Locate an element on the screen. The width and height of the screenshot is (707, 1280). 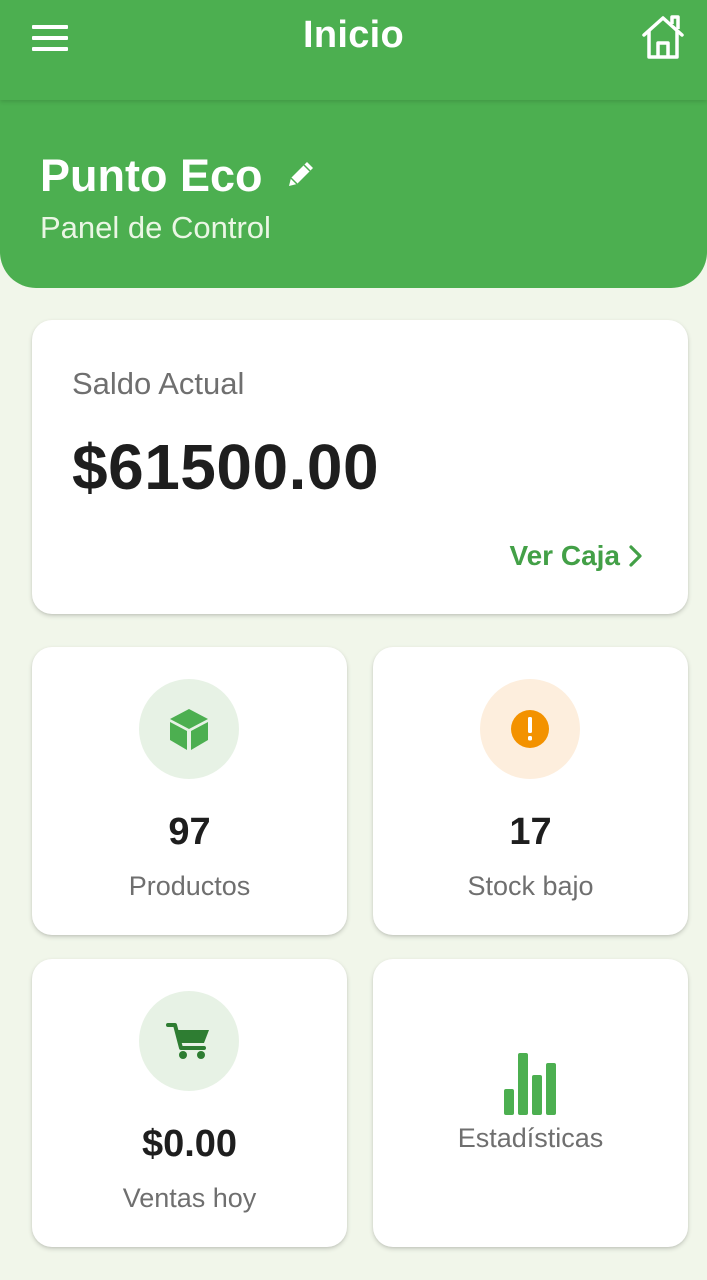
sales-icon-badge is located at coordinates (189, 1041).